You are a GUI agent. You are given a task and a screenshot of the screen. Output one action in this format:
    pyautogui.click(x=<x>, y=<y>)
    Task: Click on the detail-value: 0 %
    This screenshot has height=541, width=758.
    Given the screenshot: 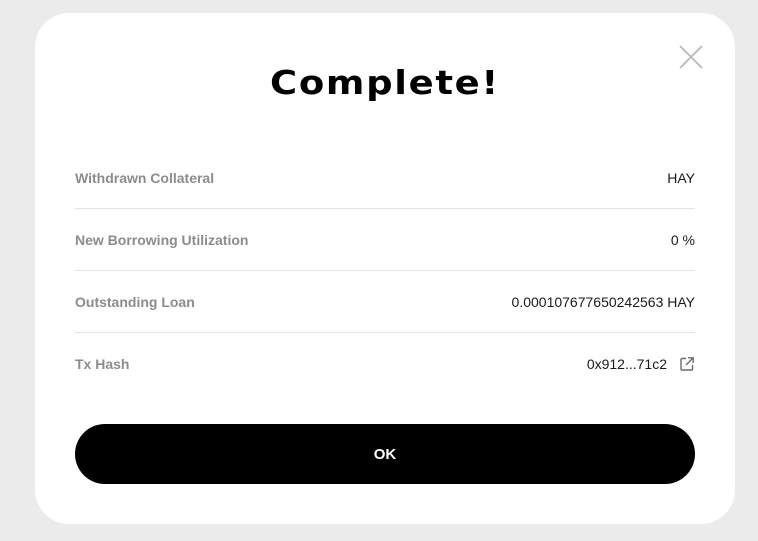 What is the action you would take?
    pyautogui.click(x=682, y=239)
    